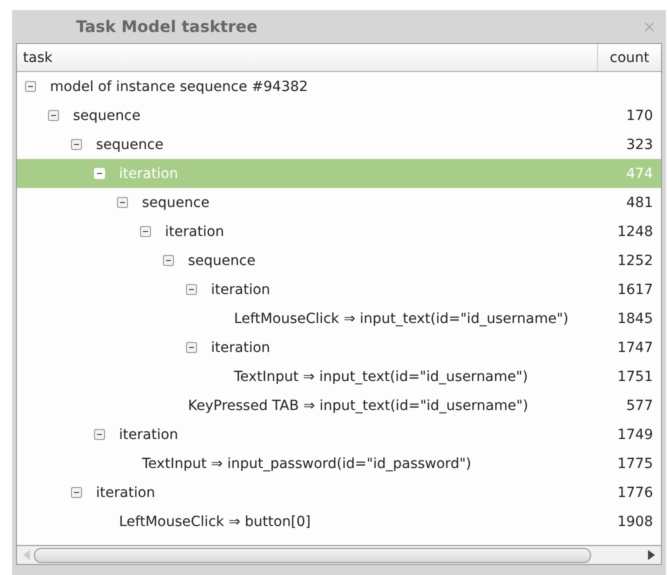  Describe the element at coordinates (635, 376) in the screenshot. I see `count-cell-text: 1751` at that location.